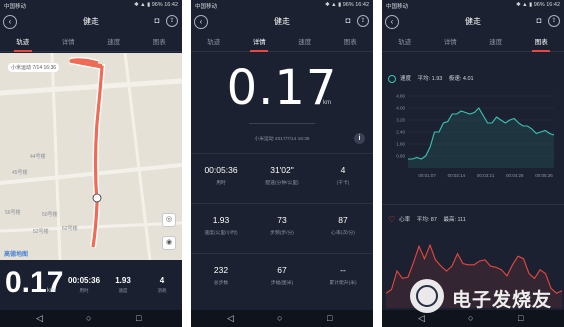 The height and width of the screenshot is (327, 564). Describe the element at coordinates (84, 290) in the screenshot. I see `stat-label: 用时` at that location.